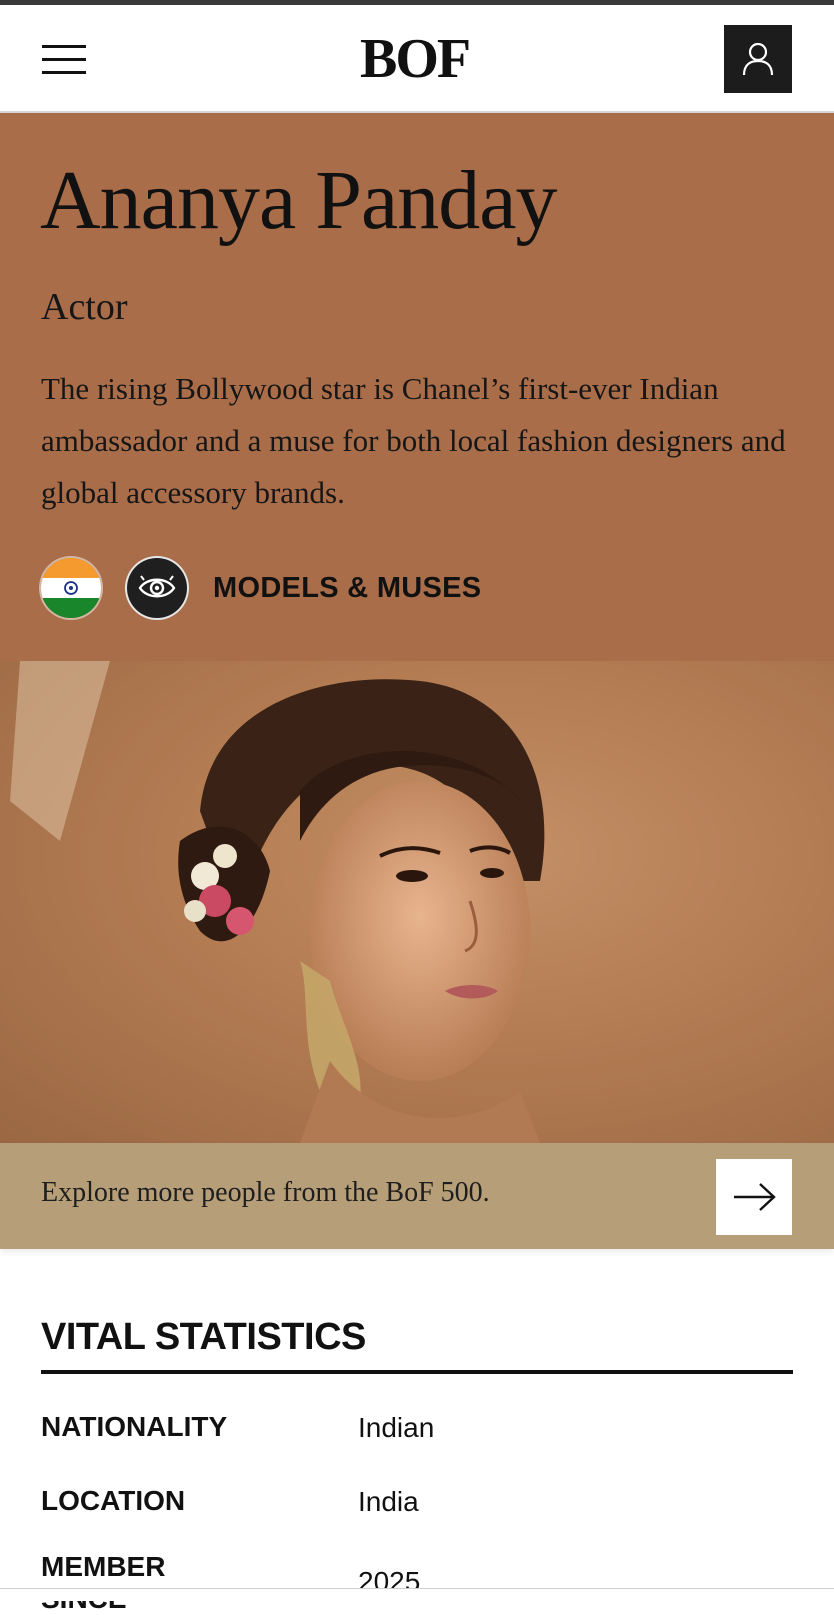 This screenshot has height=1615, width=834. Describe the element at coordinates (299, 200) in the screenshot. I see `profile-name: Ananya Panday` at that location.